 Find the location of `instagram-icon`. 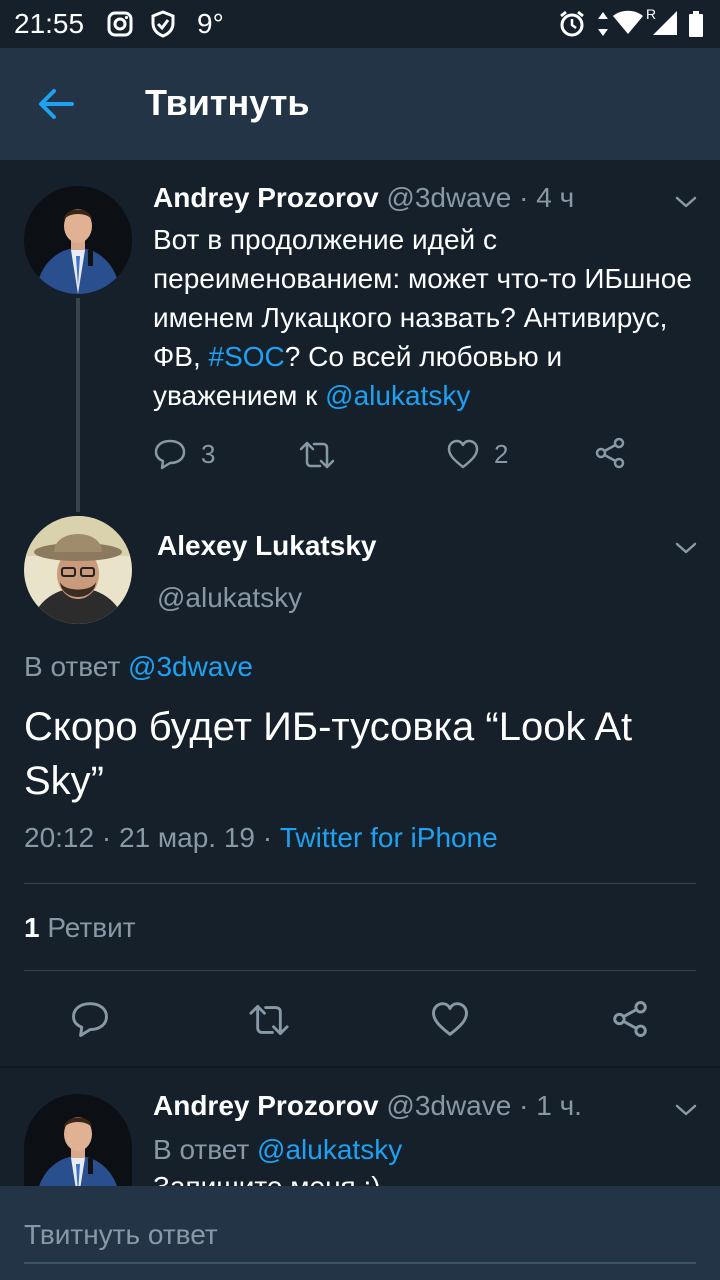

instagram-icon is located at coordinates (120, 24).